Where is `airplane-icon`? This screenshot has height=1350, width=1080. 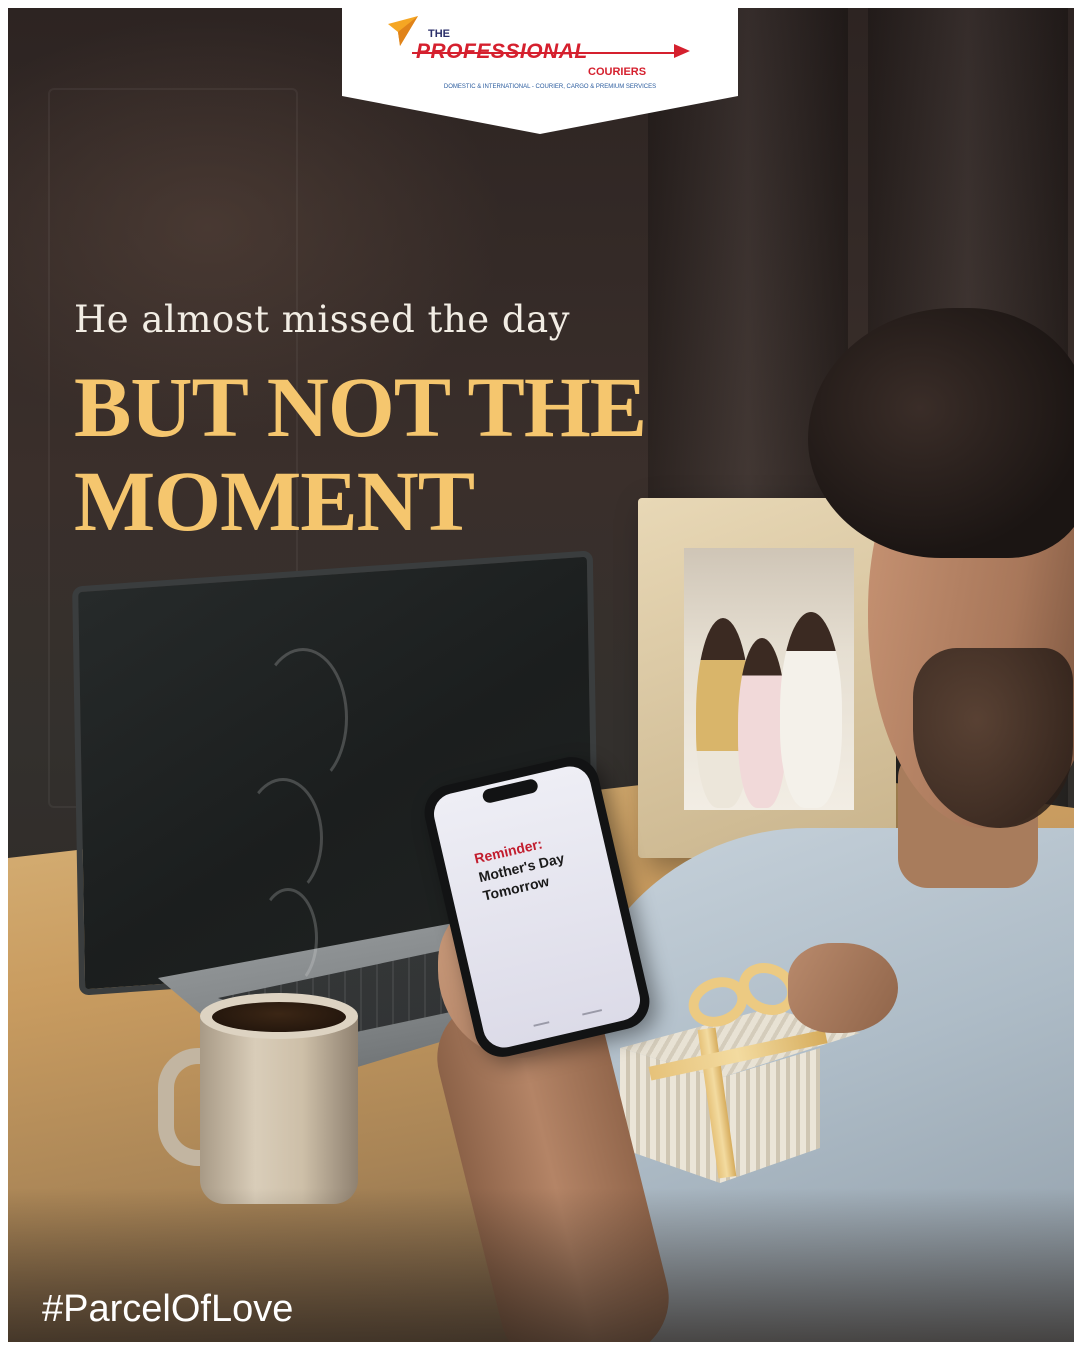
airplane-icon is located at coordinates (682, 51).